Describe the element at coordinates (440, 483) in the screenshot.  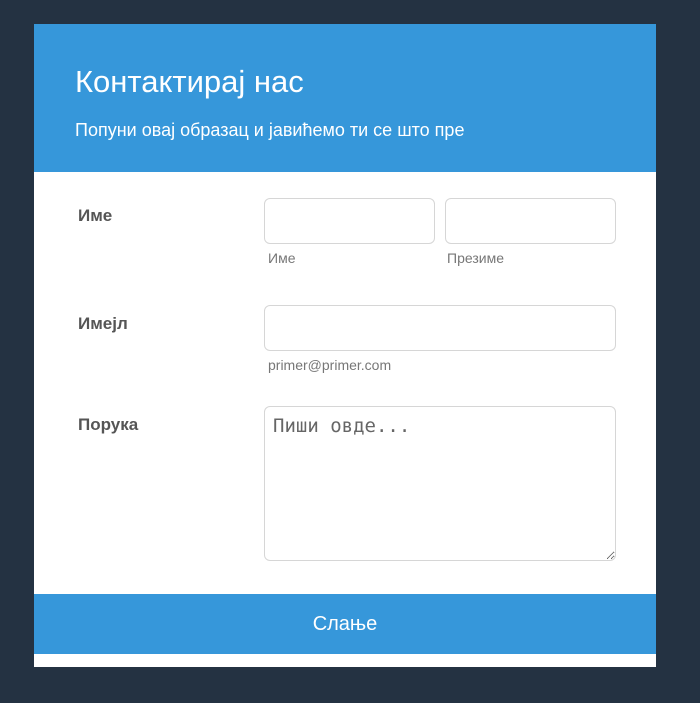
I see `message-textarea` at that location.